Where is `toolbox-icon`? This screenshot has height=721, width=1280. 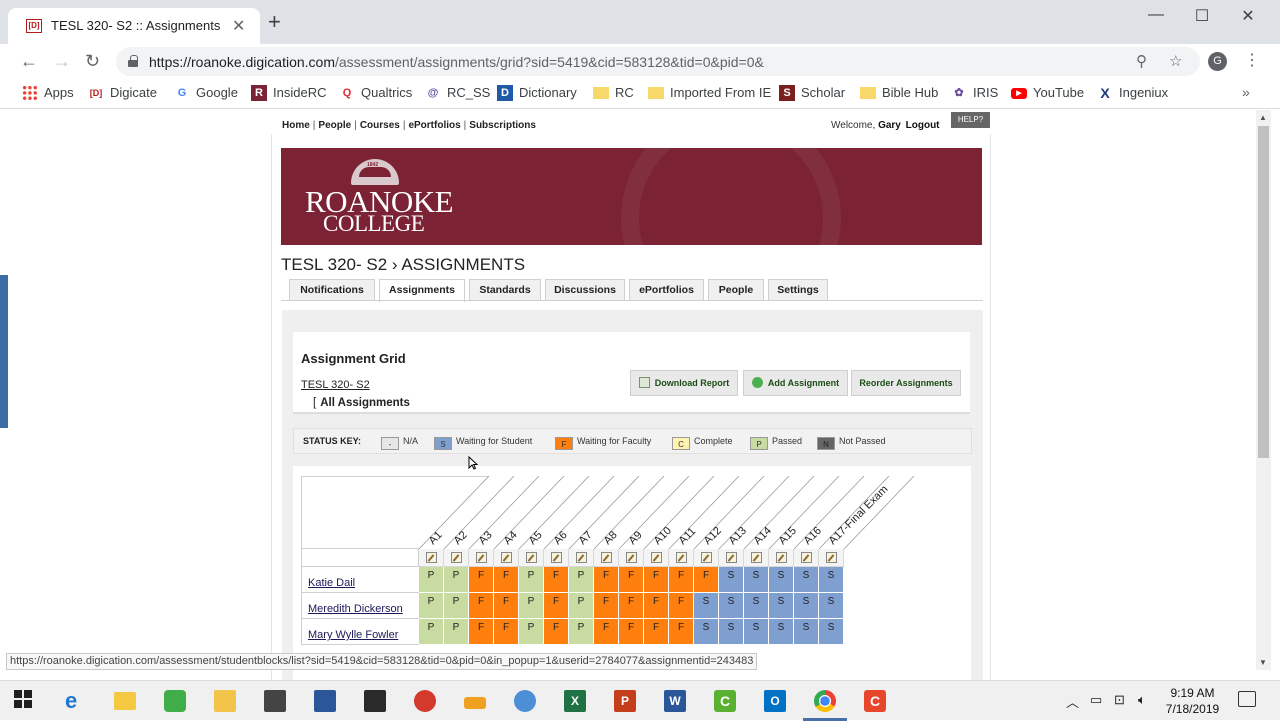
toolbox-icon is located at coordinates (475, 703).